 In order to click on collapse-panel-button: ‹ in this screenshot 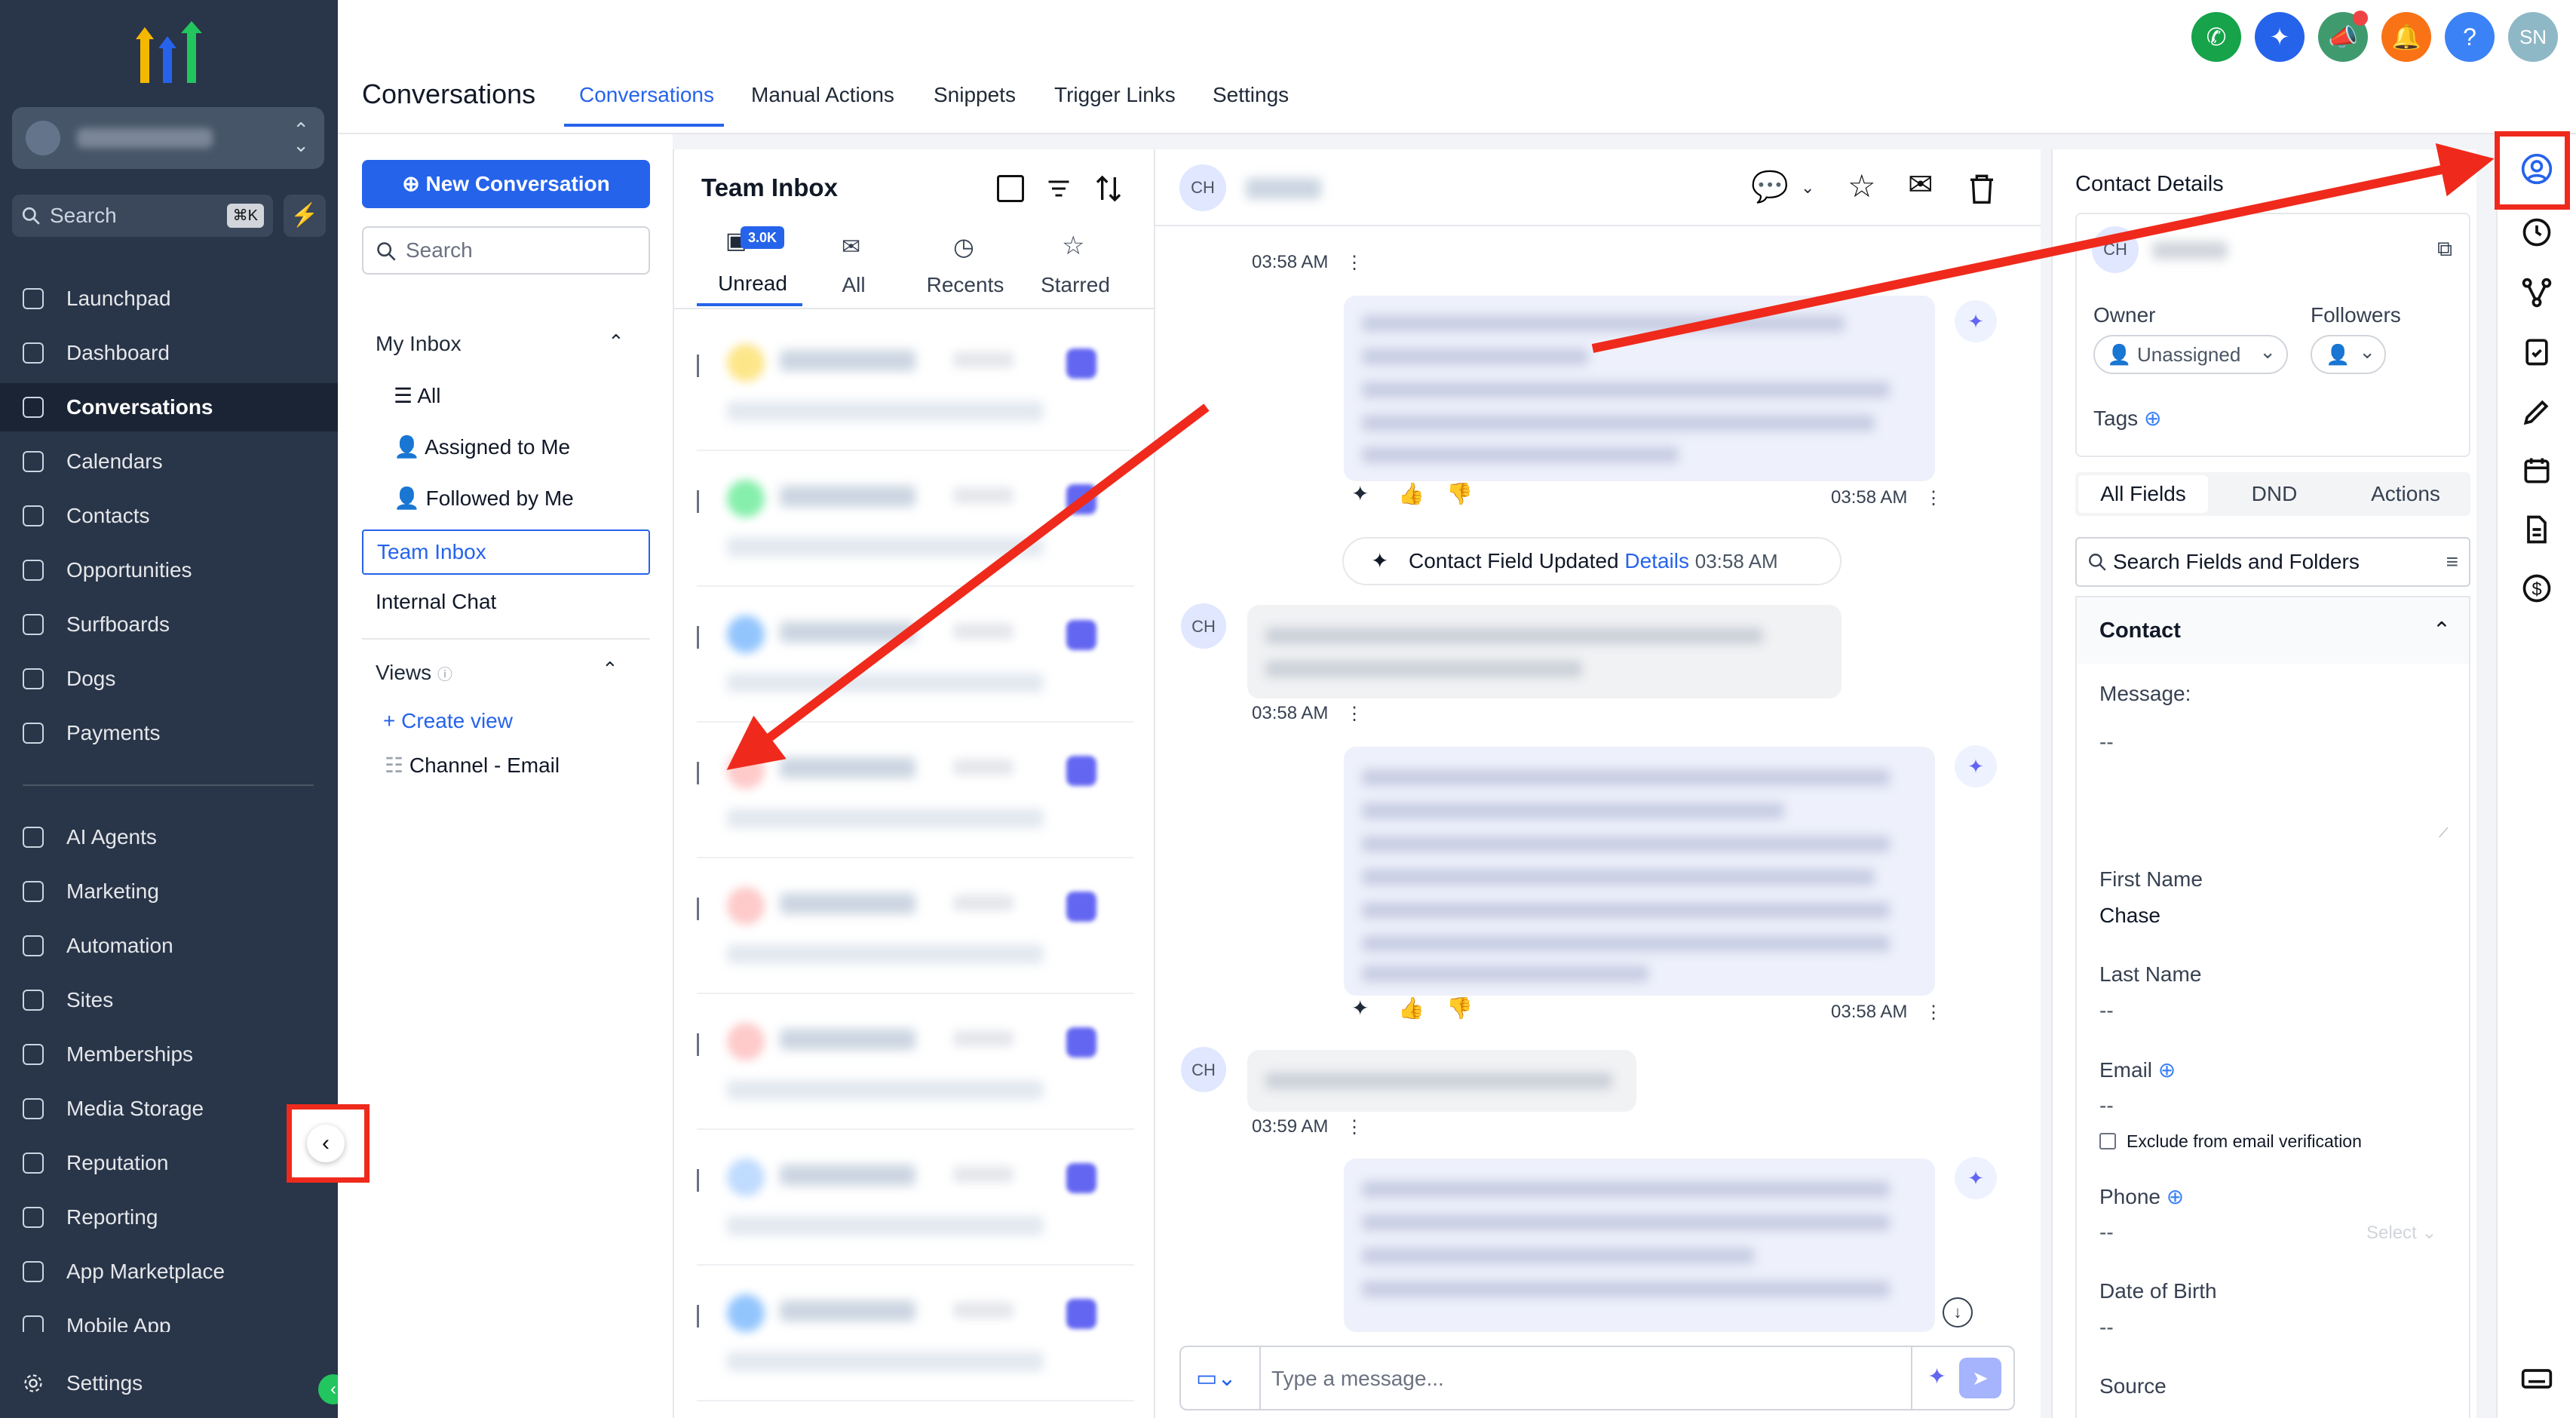, I will do `click(328, 1143)`.